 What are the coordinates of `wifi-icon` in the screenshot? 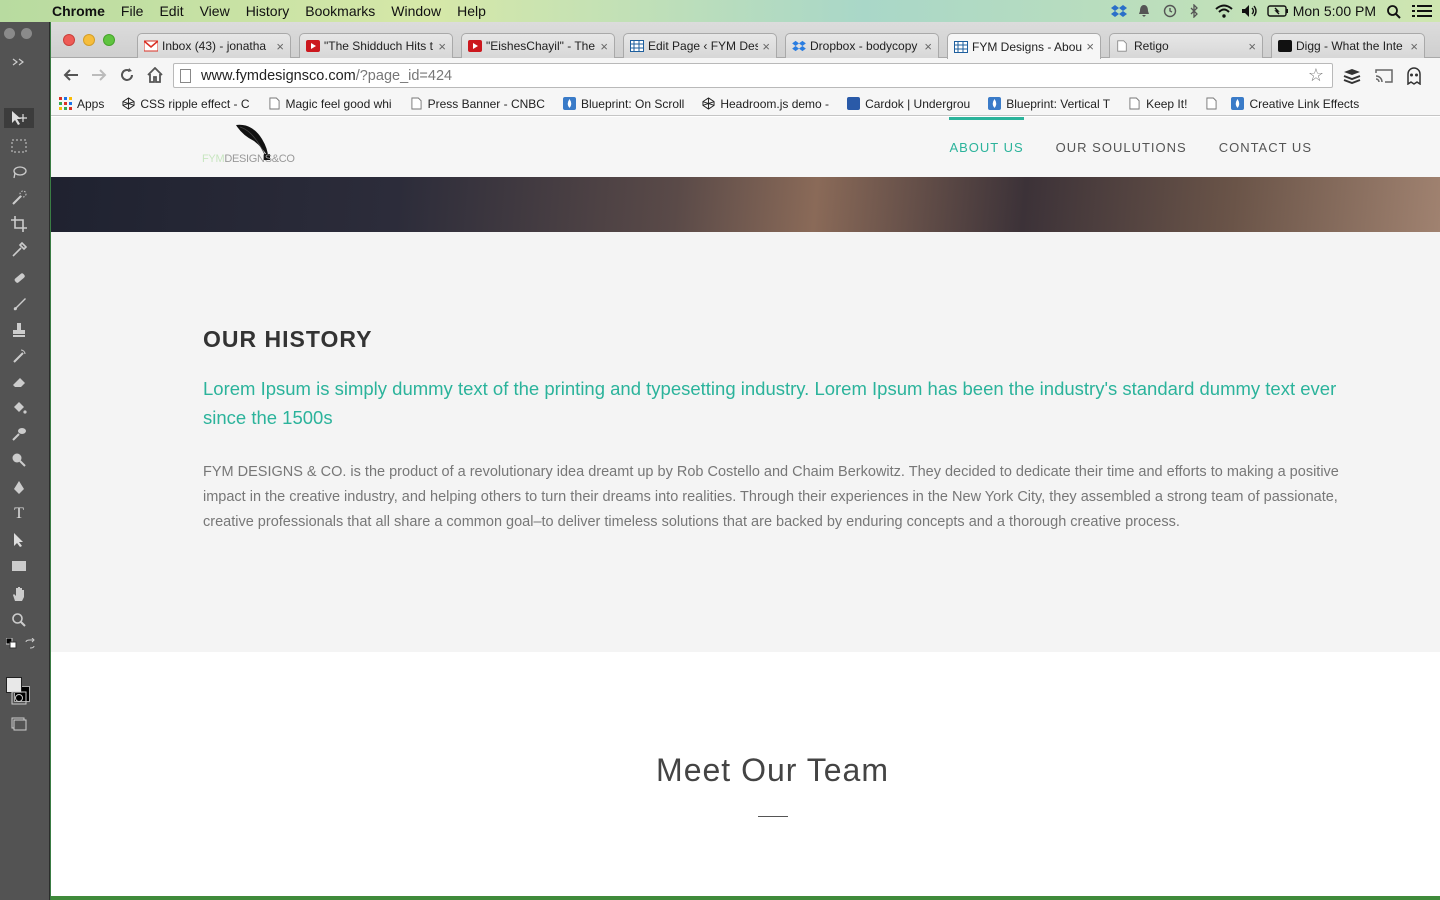 It's located at (1224, 11).